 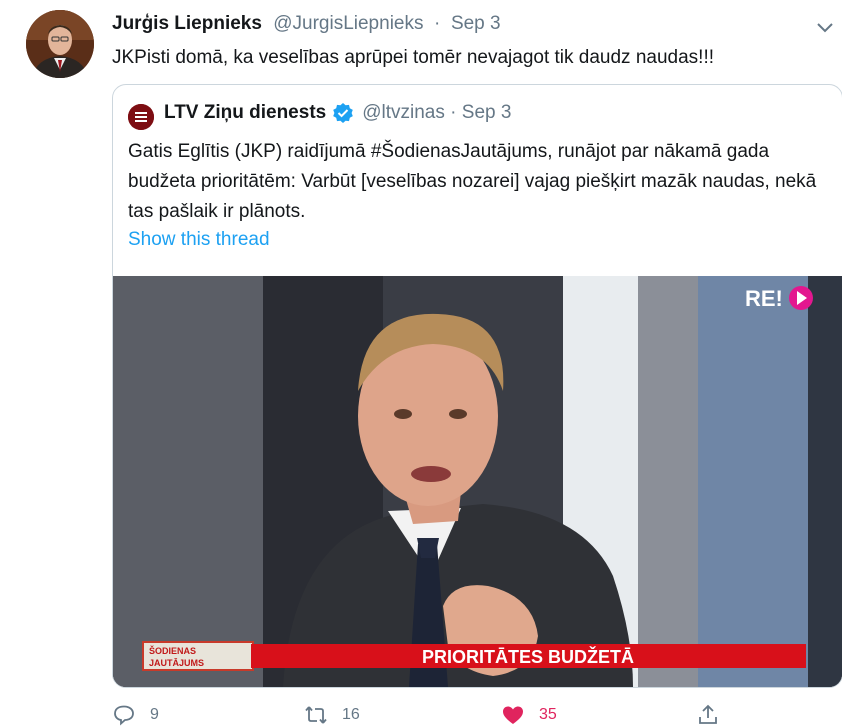 What do you see at coordinates (60, 44) in the screenshot?
I see `author-avatar` at bounding box center [60, 44].